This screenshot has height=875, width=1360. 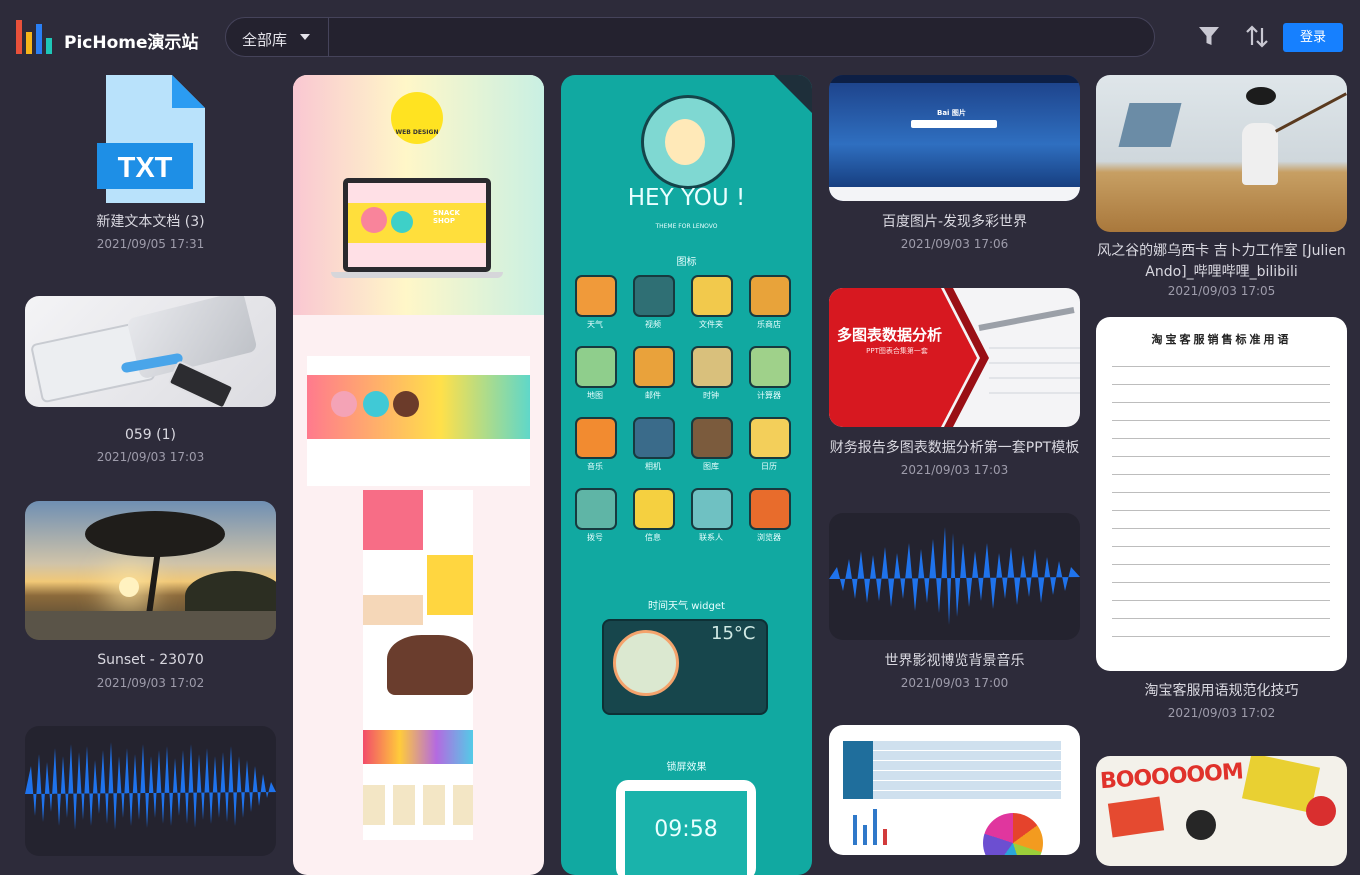 I want to click on asset-date: 2021/09/03 17:06, so click(x=954, y=244).